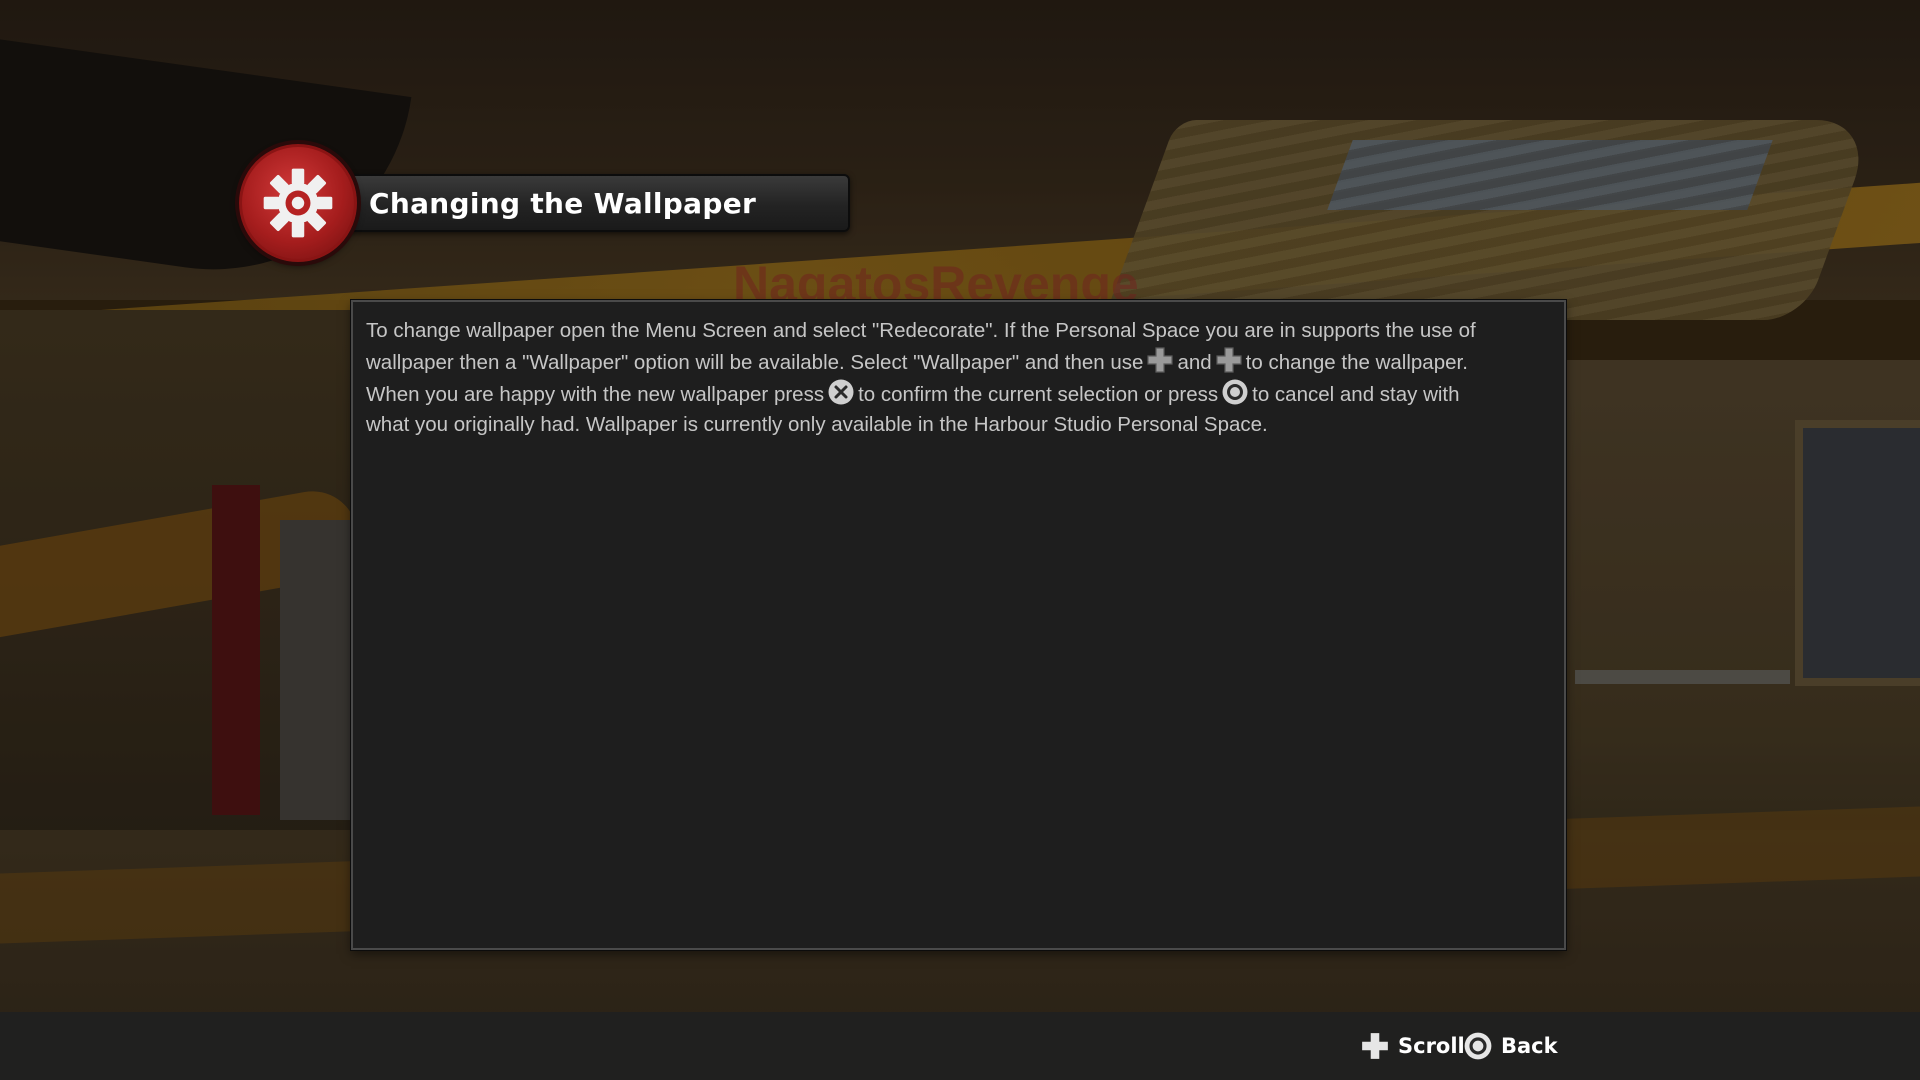 The height and width of the screenshot is (1080, 1920). What do you see at coordinates (1194, 362) in the screenshot?
I see `help-text-segment: and` at bounding box center [1194, 362].